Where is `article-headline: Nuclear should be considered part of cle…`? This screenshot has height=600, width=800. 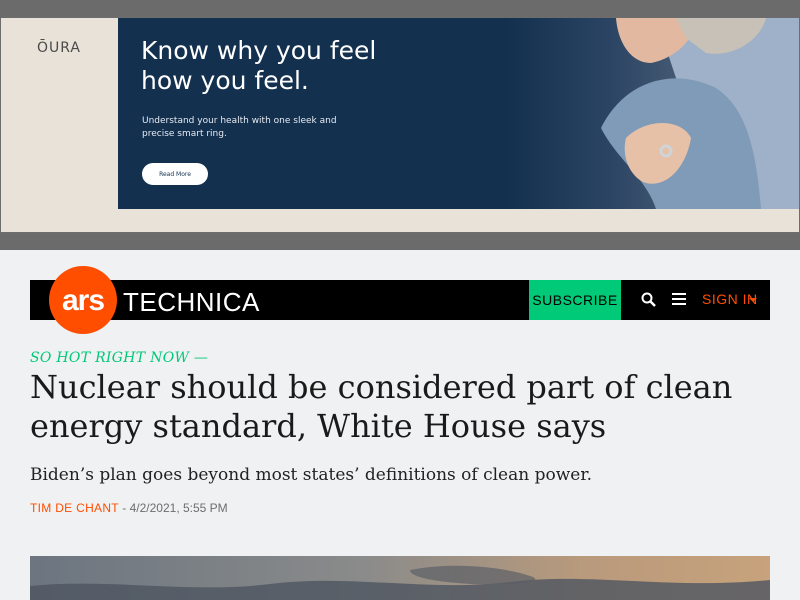
article-headline: Nuclear should be considered part of cle… is located at coordinates (381, 406).